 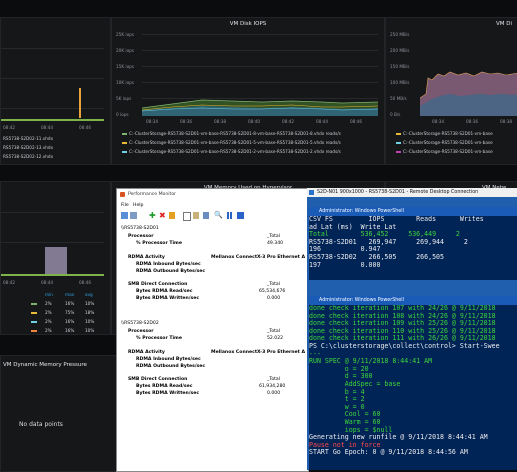 I want to click on properties-icon, so click(x=206, y=215).